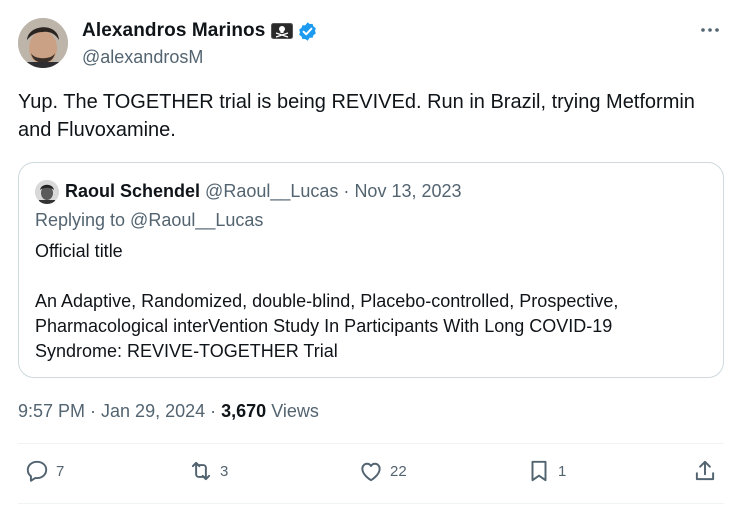  Describe the element at coordinates (142, 57) in the screenshot. I see `author-handle: @alexandrosM` at that location.